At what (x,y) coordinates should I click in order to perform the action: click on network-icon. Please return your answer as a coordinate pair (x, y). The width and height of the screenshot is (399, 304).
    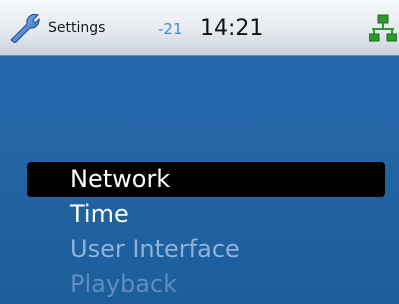
    Looking at the image, I should click on (383, 28).